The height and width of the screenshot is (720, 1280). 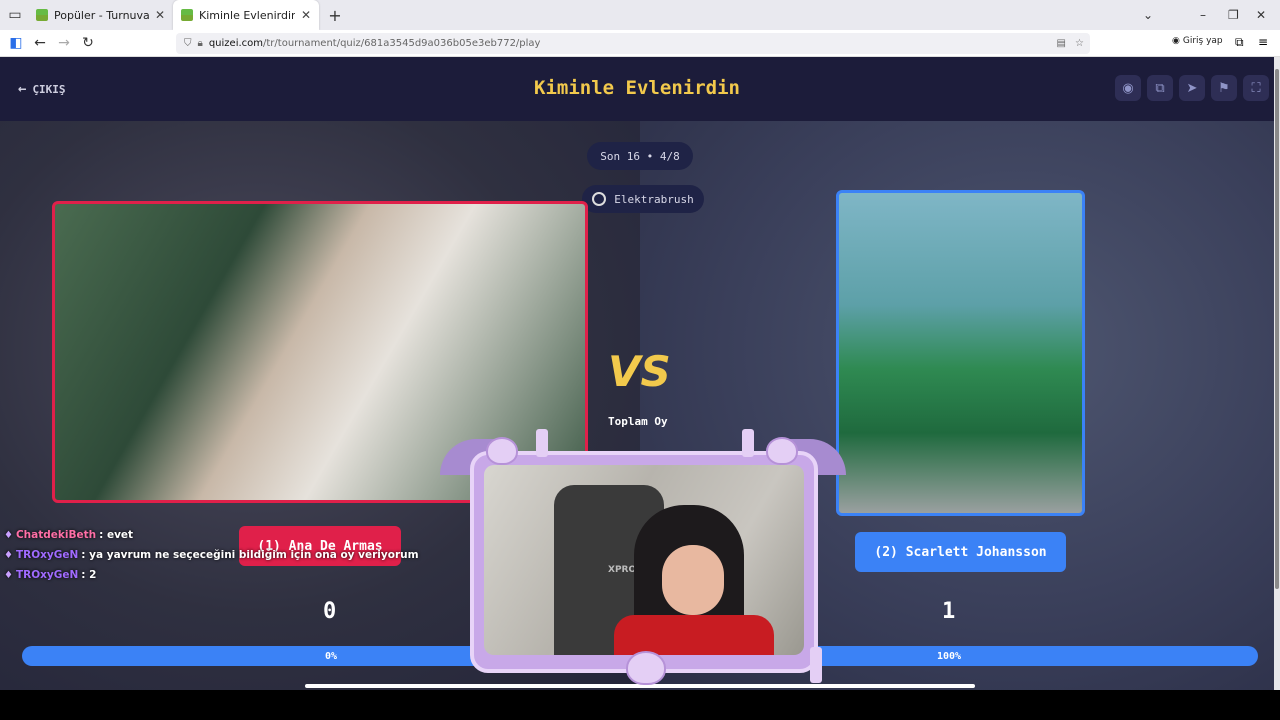 I want to click on eye-icon: ◉, so click(x=1128, y=88).